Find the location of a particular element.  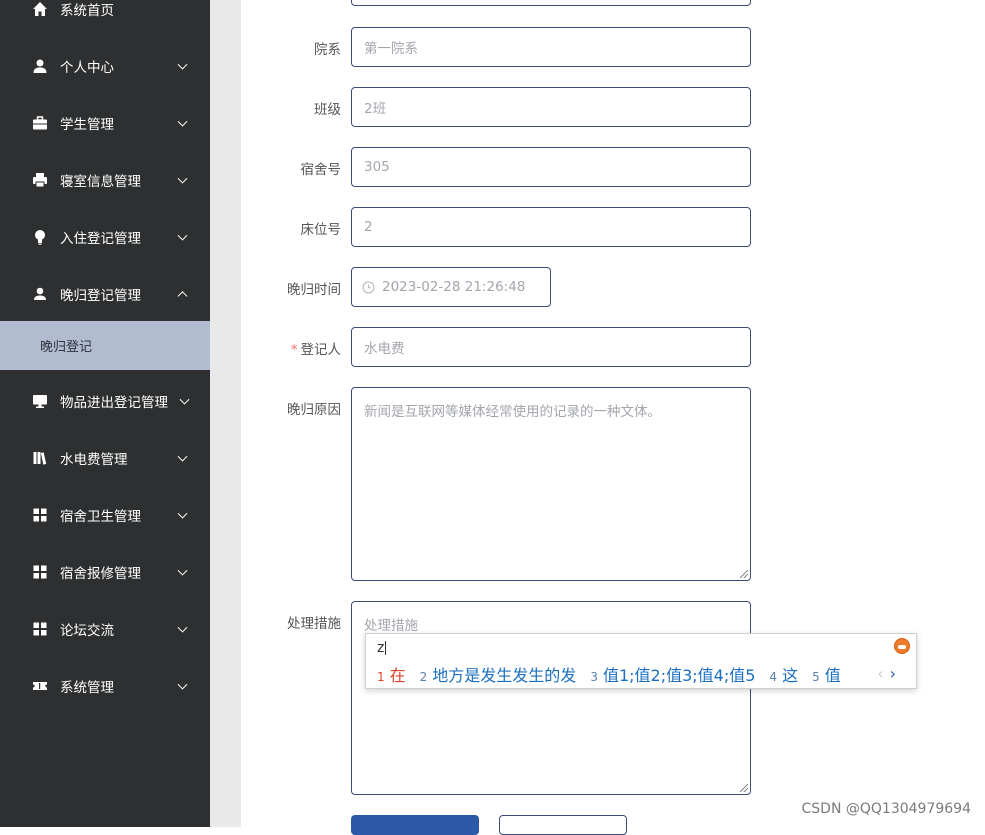

sidebar-item-home: 系统首页 is located at coordinates (105, 18).